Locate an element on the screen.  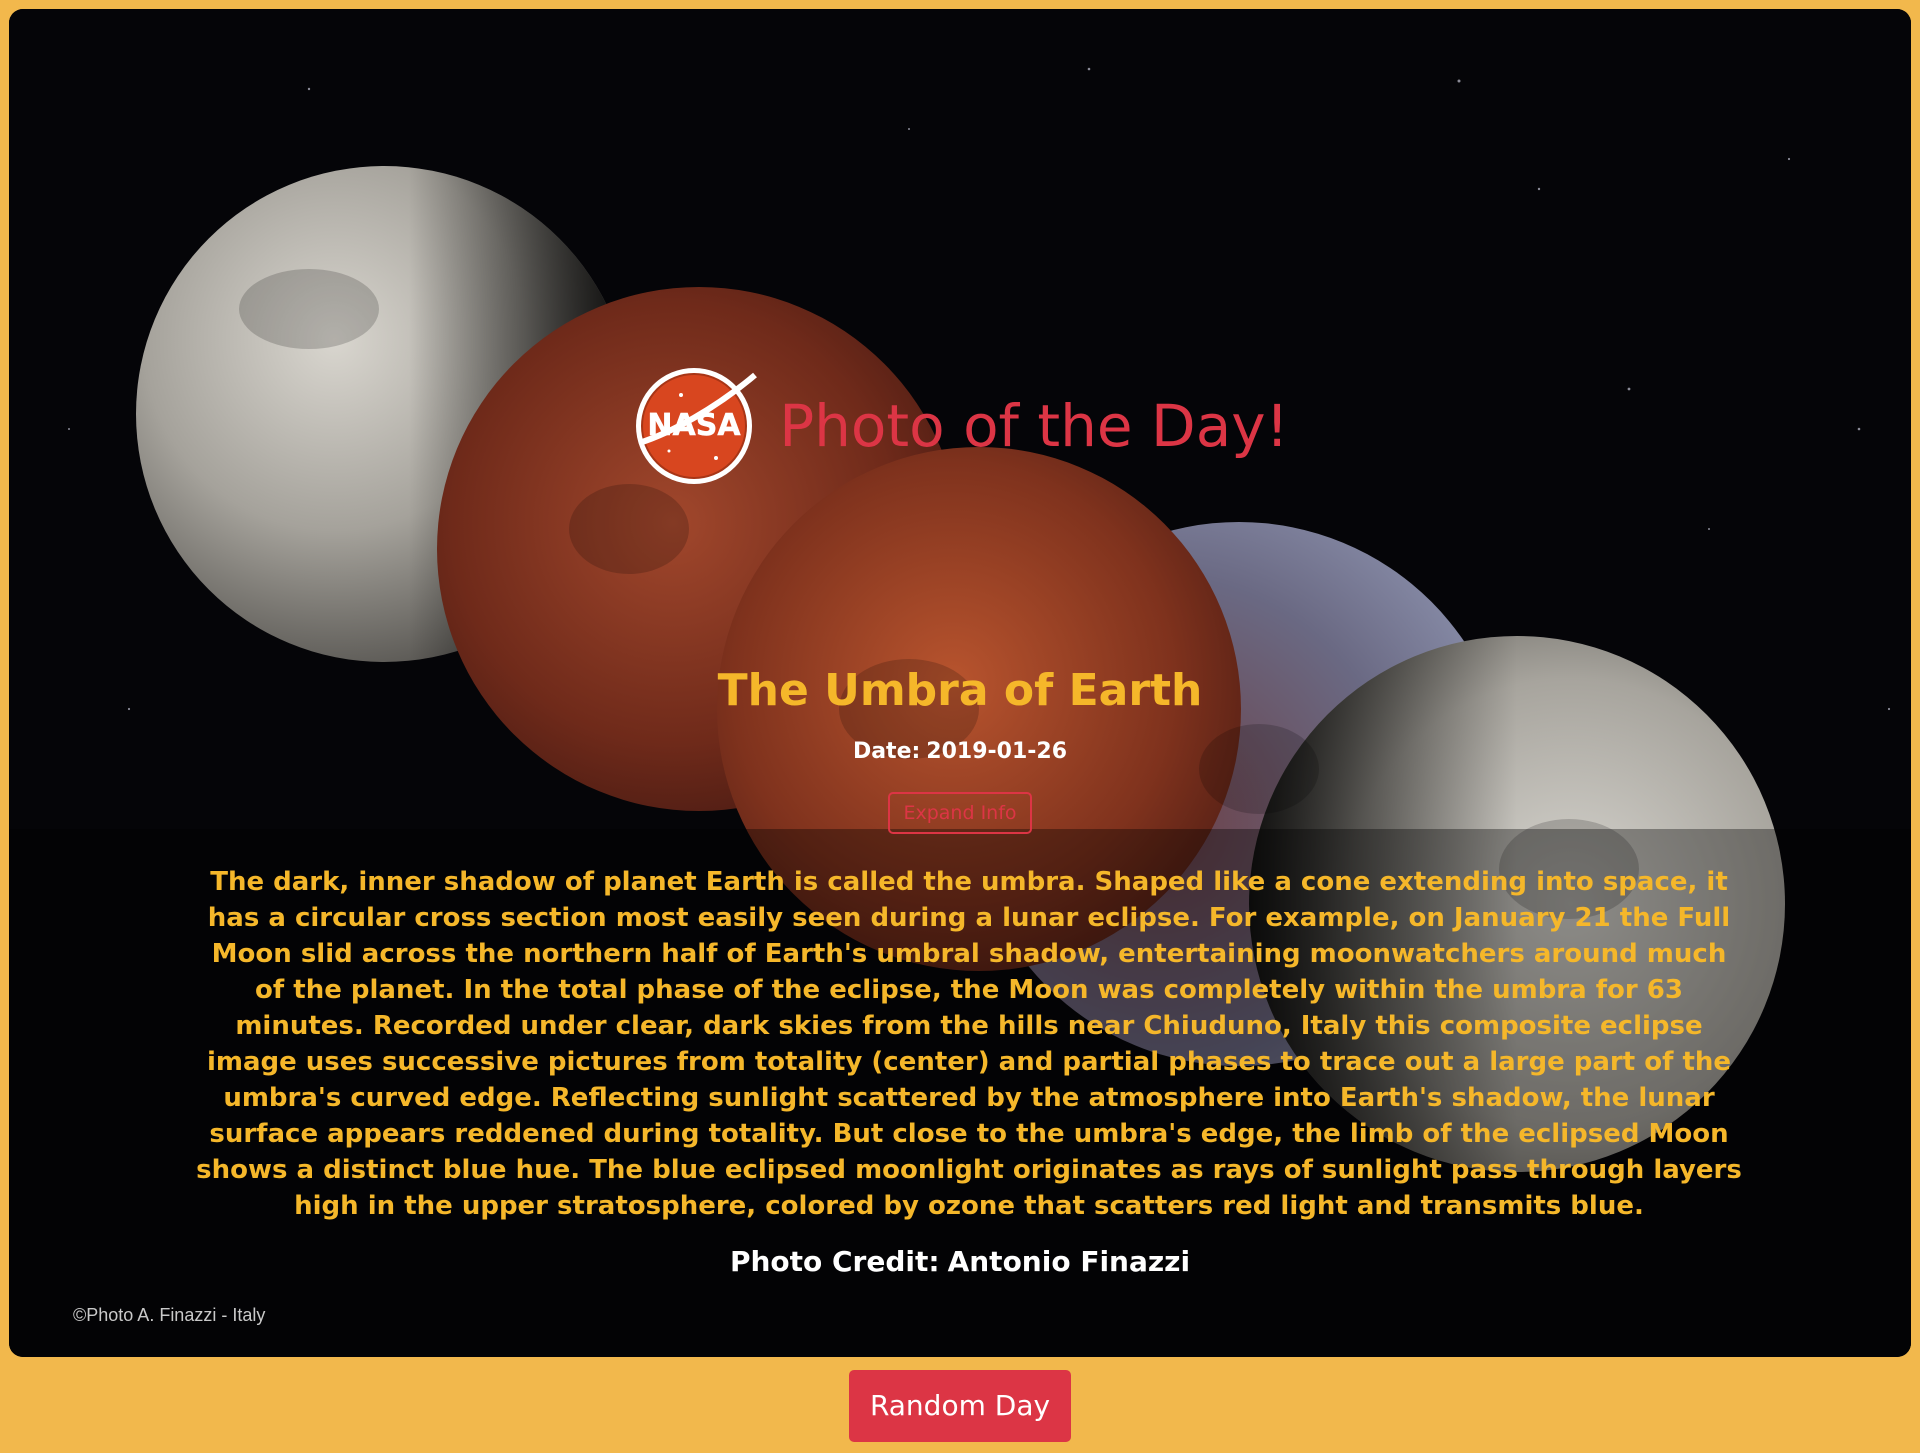
expand-wrap: Expand Info is located at coordinates (960, 813).